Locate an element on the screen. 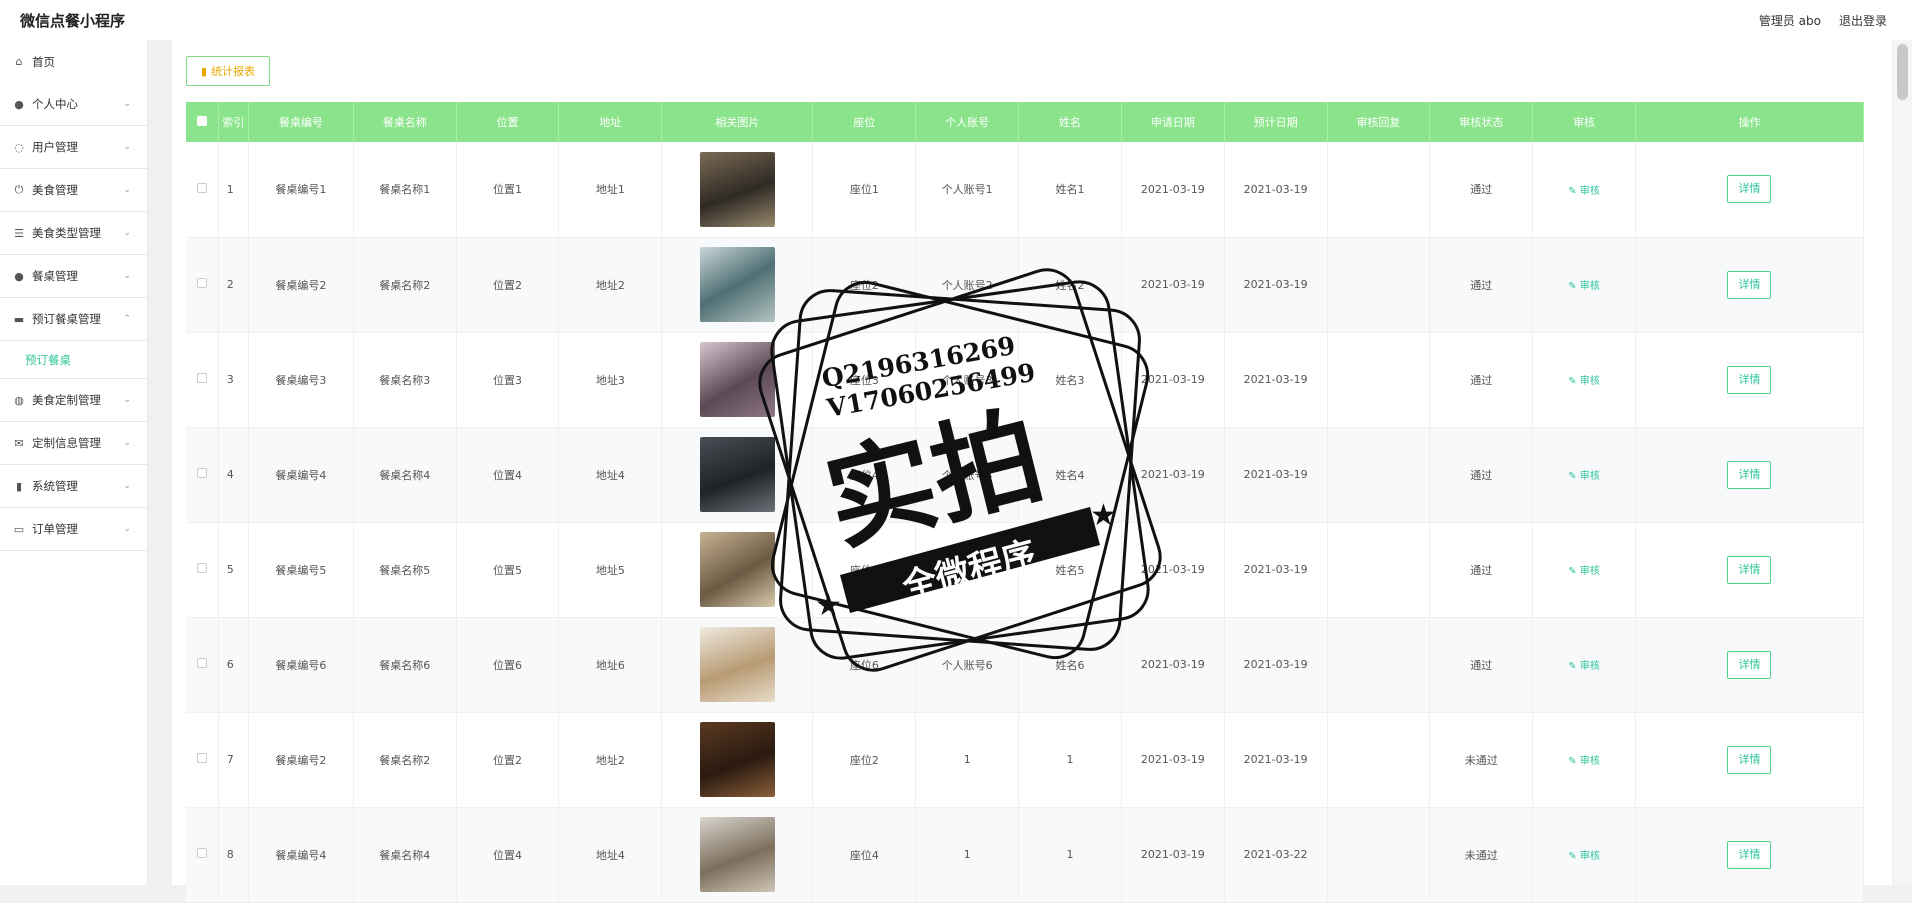 This screenshot has width=1912, height=903. select-all-checkbox is located at coordinates (201, 120).